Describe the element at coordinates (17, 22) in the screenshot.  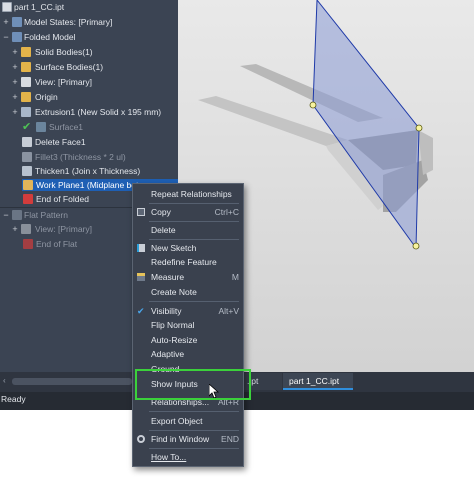
I see `model-states-icon` at that location.